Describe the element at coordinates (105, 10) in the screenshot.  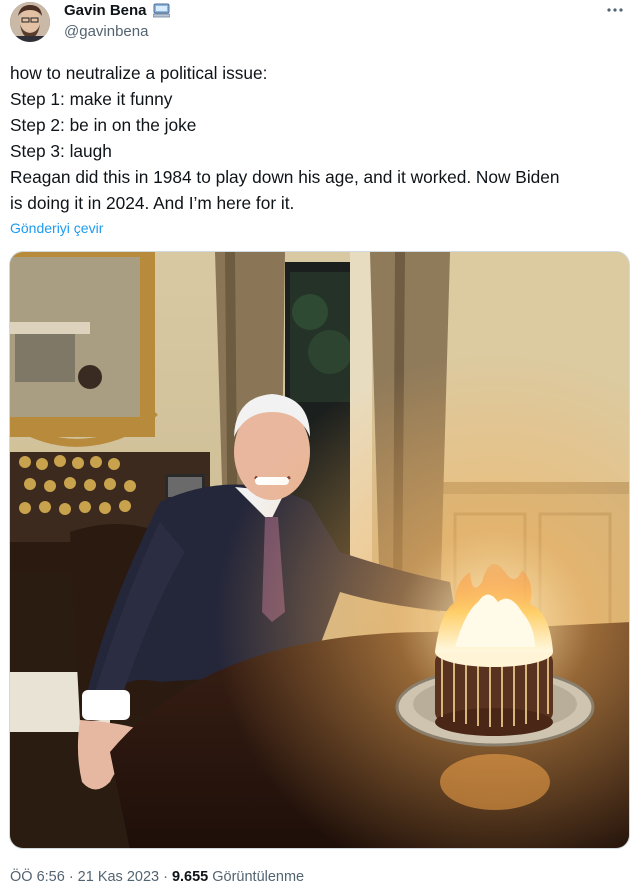
I see `display-name: Gavin Bena` at that location.